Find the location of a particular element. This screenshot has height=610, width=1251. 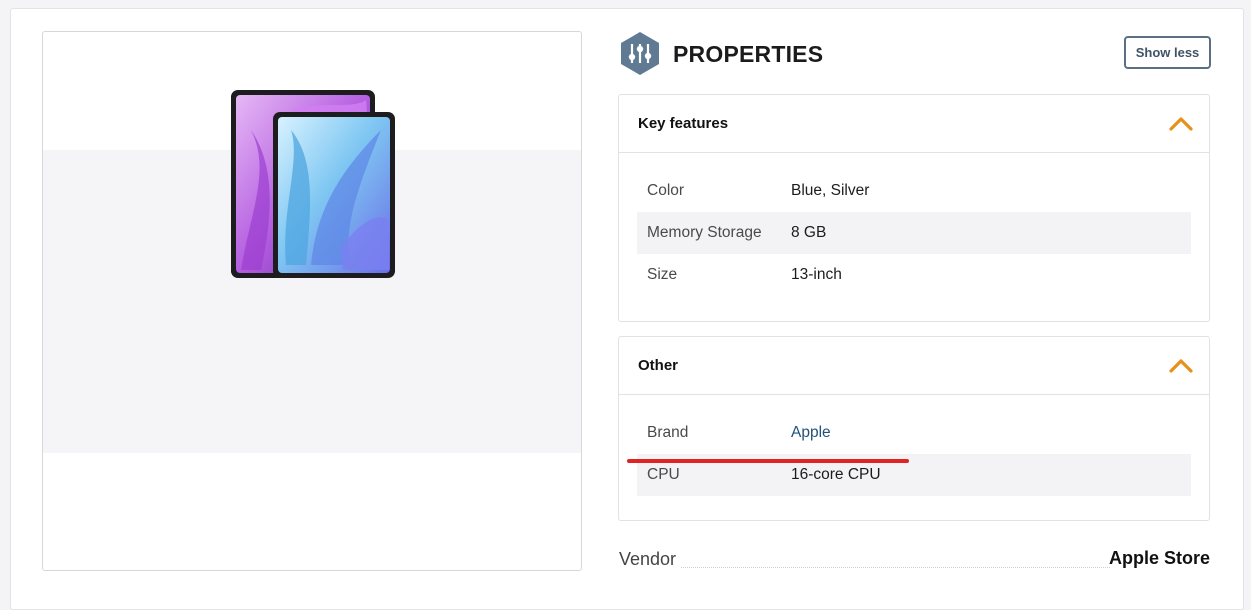

show-less-button: Show less is located at coordinates (1167, 52).